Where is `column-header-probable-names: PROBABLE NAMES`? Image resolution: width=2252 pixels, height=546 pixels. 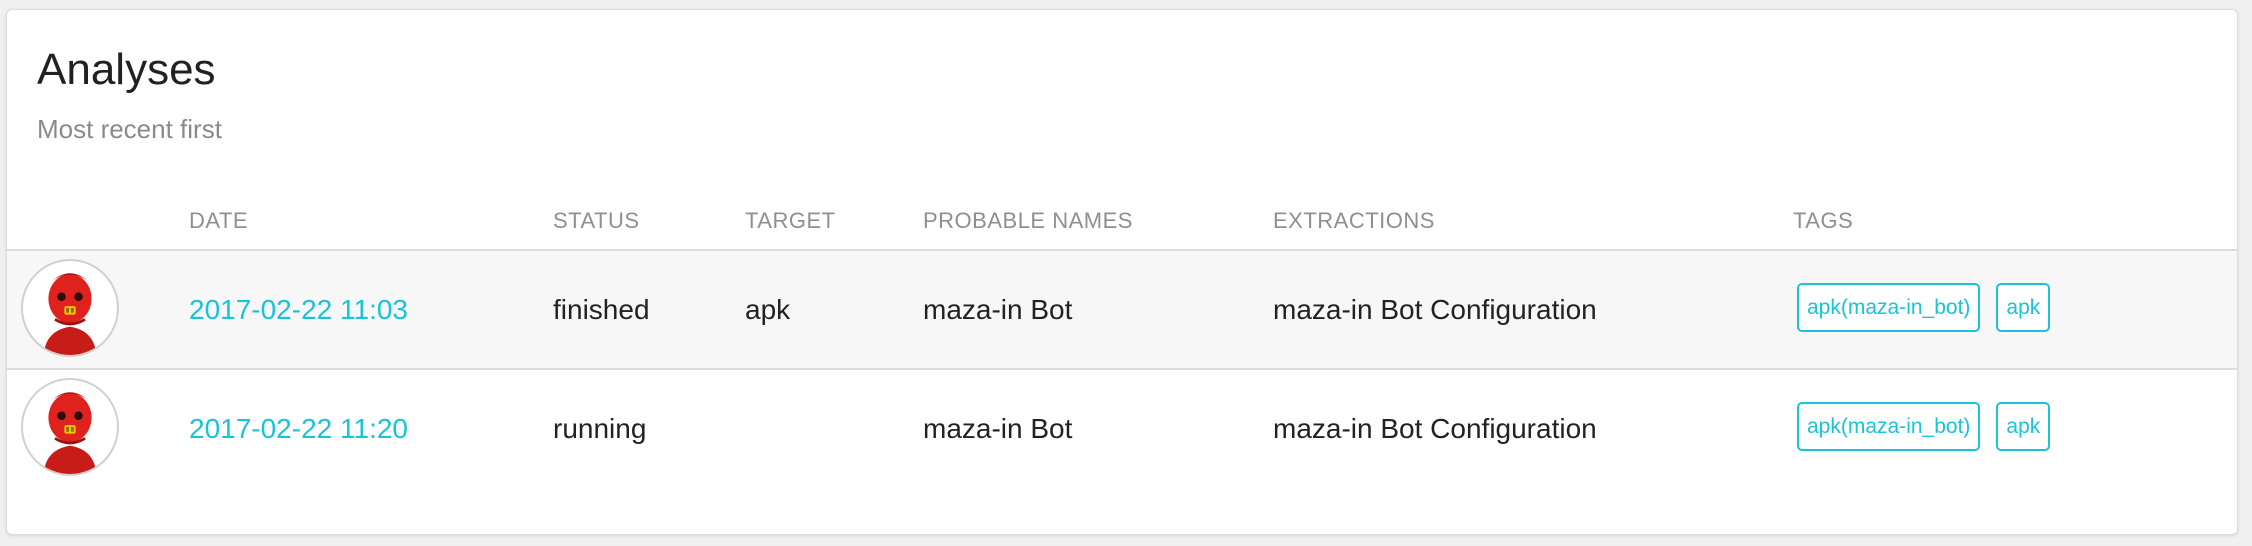 column-header-probable-names: PROBABLE NAMES is located at coordinates (1028, 220).